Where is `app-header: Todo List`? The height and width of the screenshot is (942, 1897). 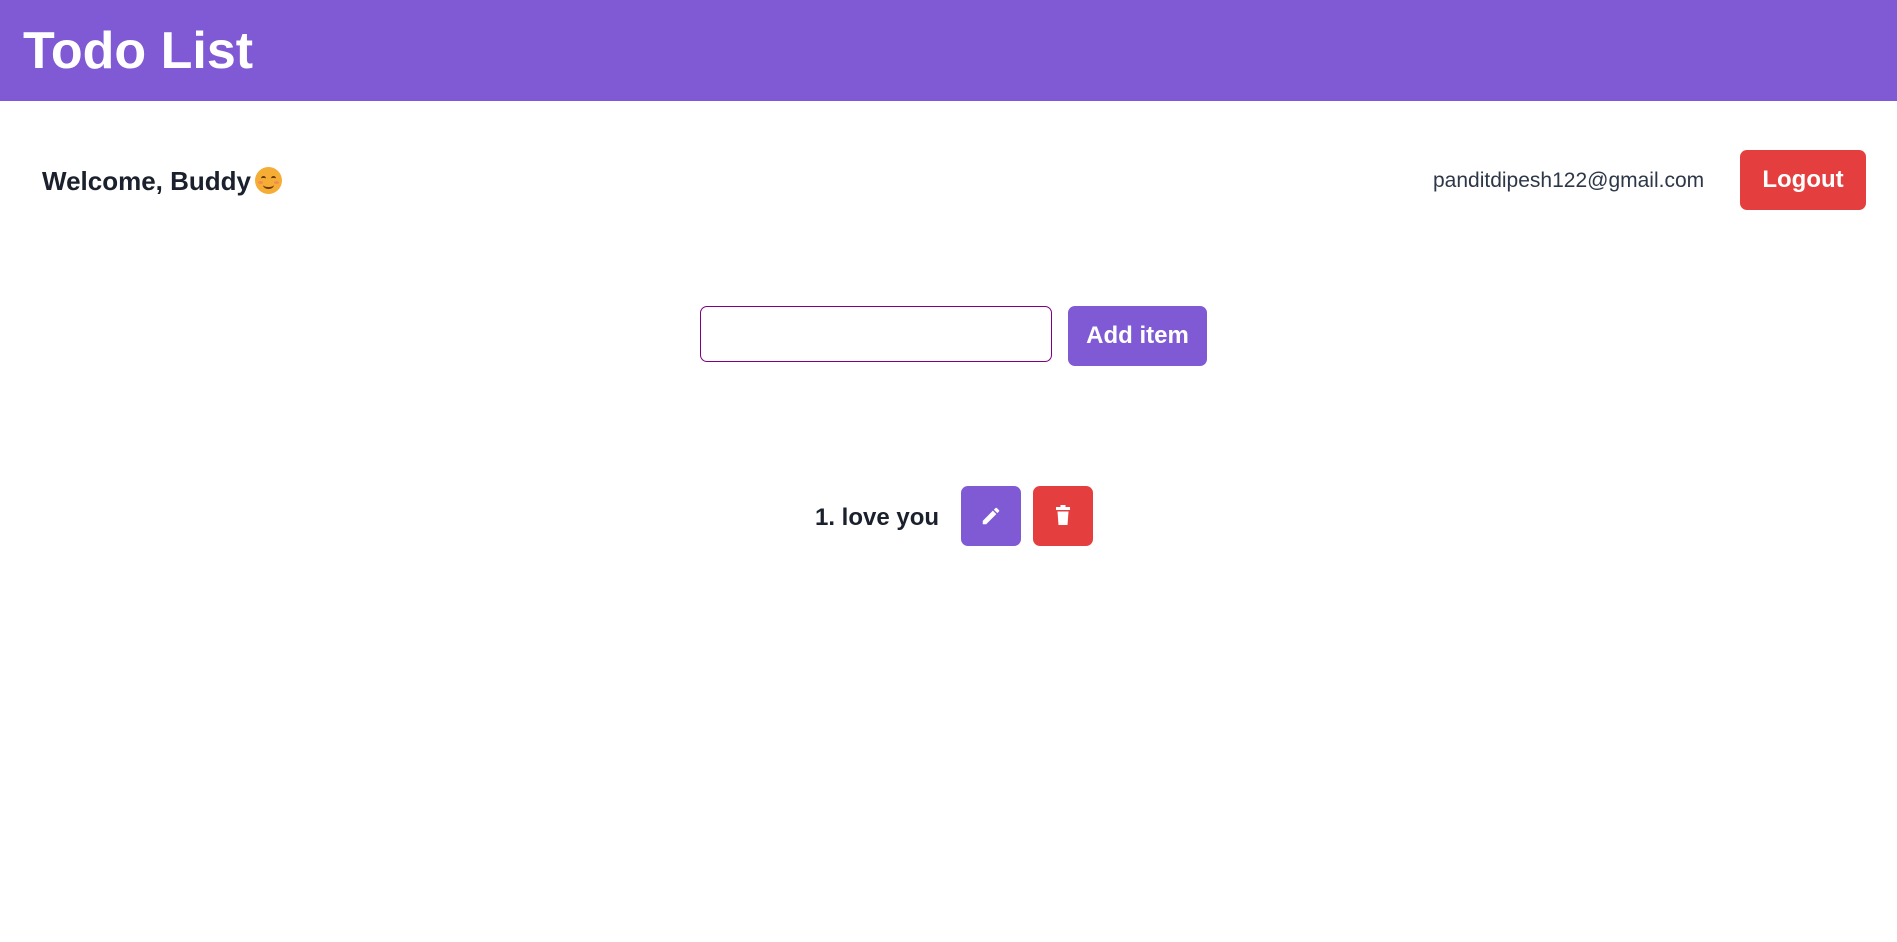 app-header: Todo List is located at coordinates (948, 50).